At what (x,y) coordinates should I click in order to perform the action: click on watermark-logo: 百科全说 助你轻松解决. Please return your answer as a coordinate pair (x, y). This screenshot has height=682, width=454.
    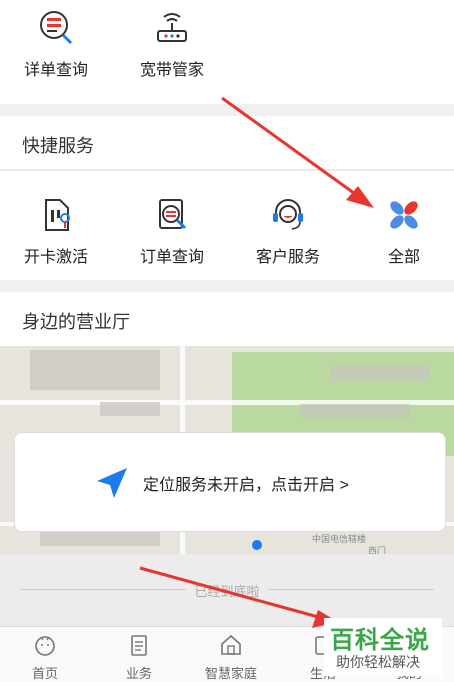
    Looking at the image, I should click on (383, 647).